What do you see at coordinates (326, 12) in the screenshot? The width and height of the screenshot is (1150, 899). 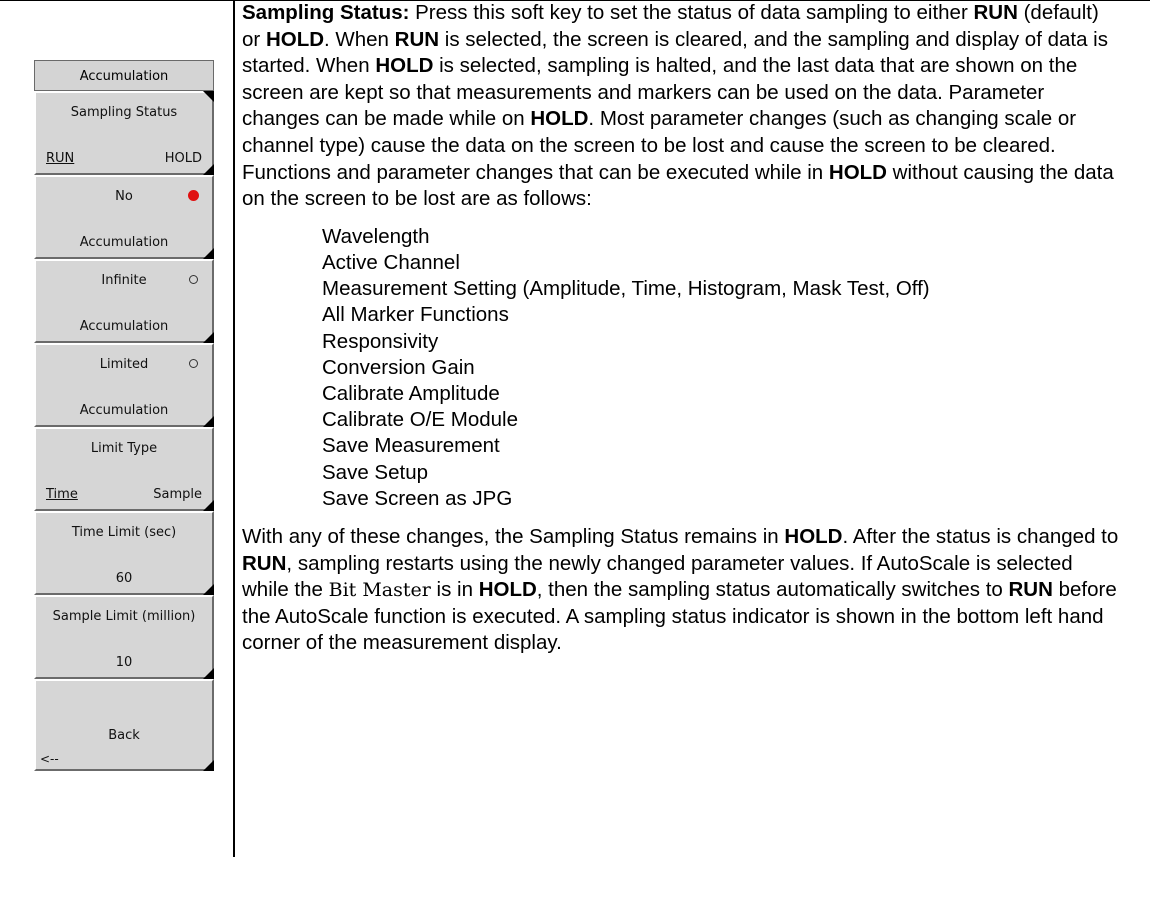 I see `heading: Sampling Status:` at bounding box center [326, 12].